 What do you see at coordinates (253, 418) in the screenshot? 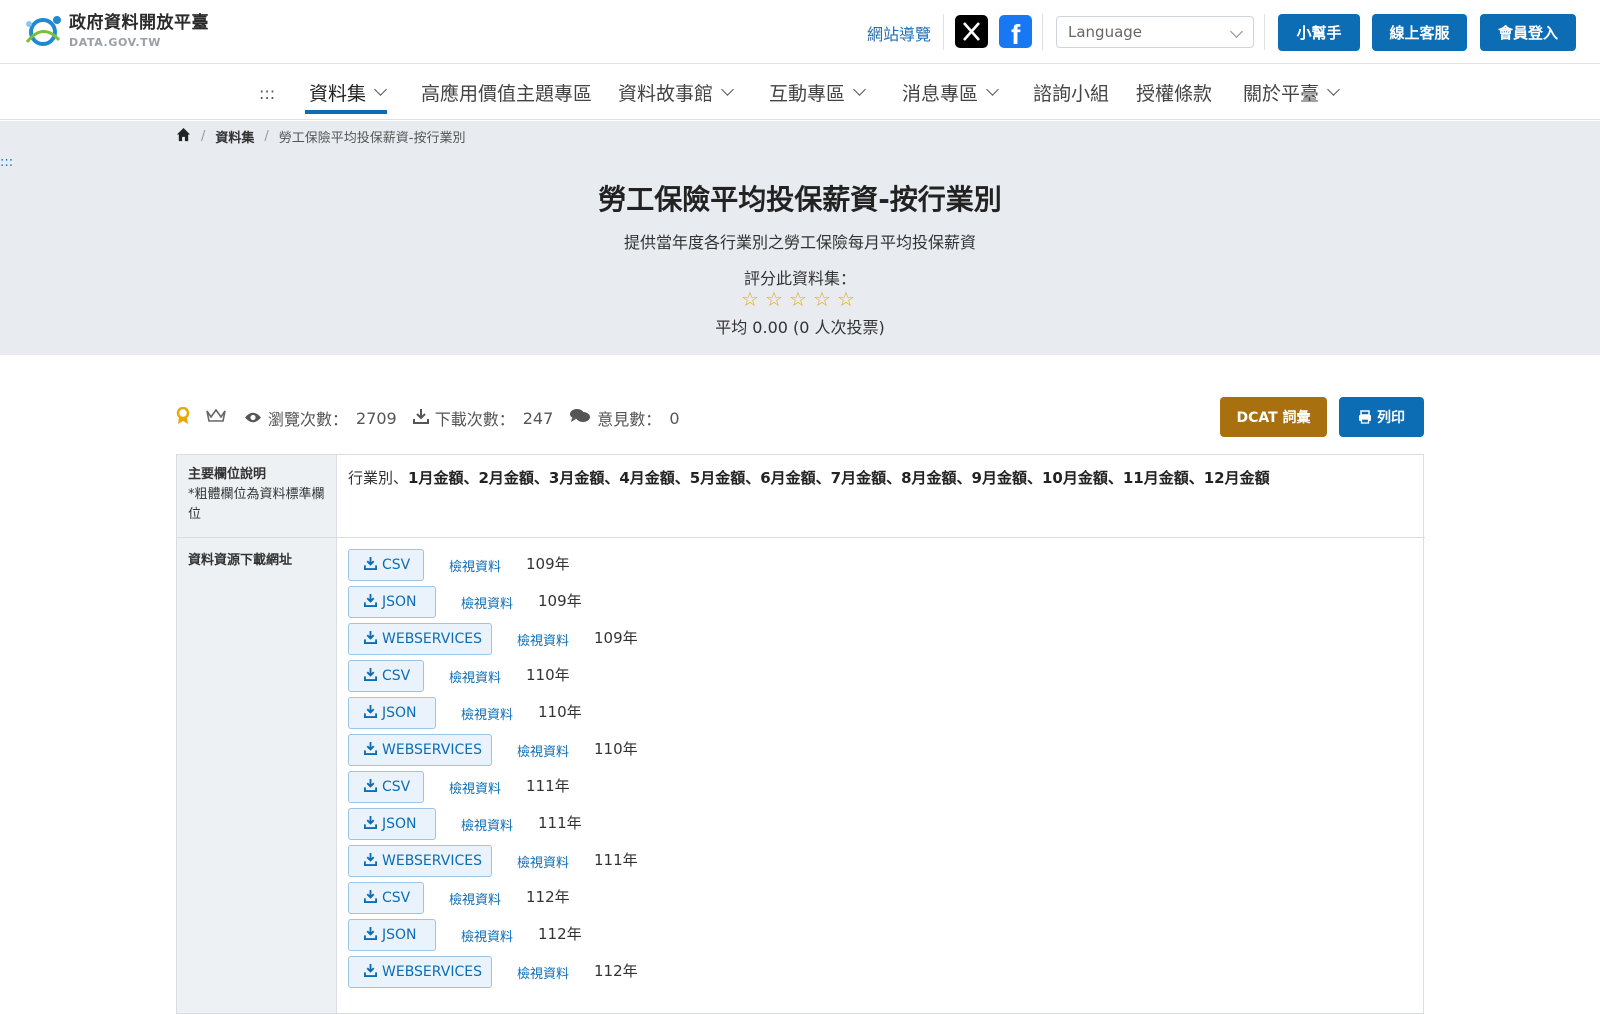
I see `eye-icon` at bounding box center [253, 418].